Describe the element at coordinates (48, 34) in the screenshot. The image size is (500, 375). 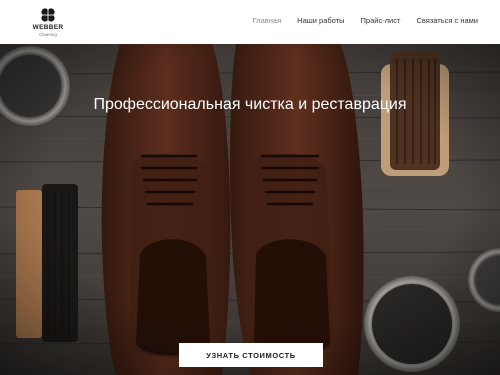
I see `logo-subtitle: Cleaning` at that location.